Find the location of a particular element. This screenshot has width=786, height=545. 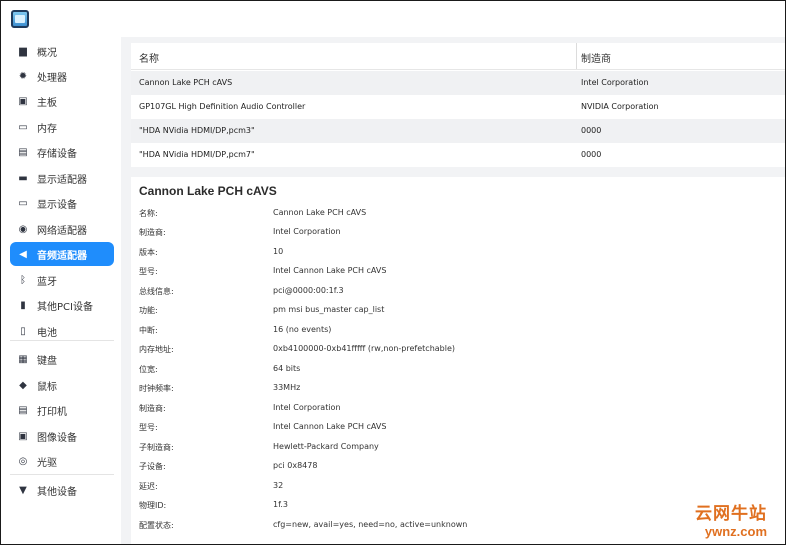

sidebar-item-label: 显示适配器 is located at coordinates (62, 180).